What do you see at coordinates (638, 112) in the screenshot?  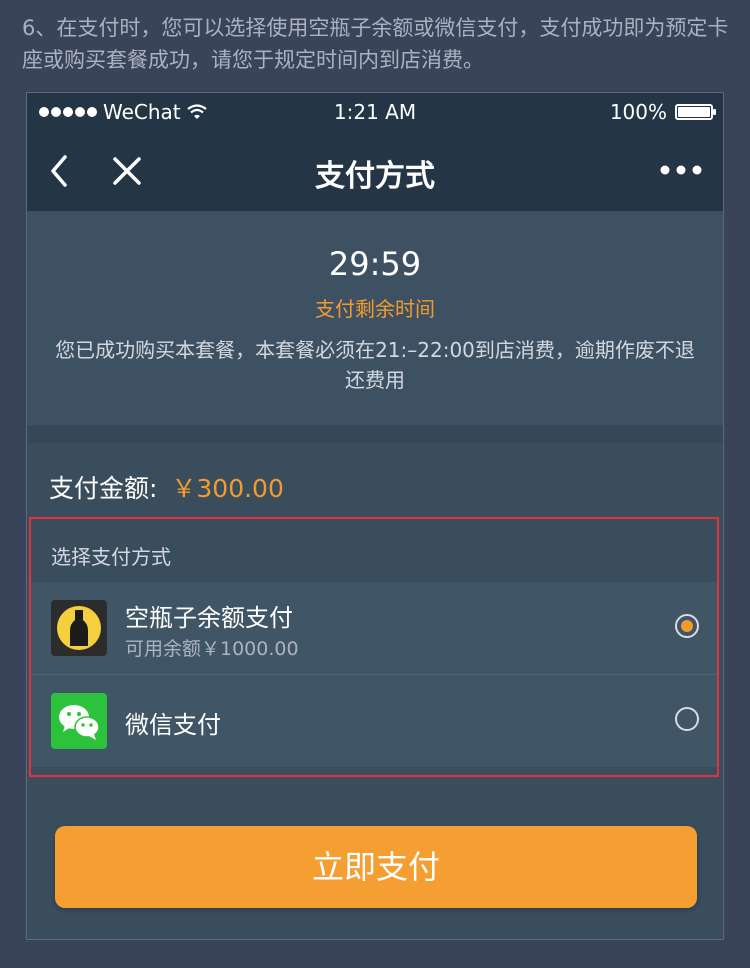 I see `battery-percent: 100%` at bounding box center [638, 112].